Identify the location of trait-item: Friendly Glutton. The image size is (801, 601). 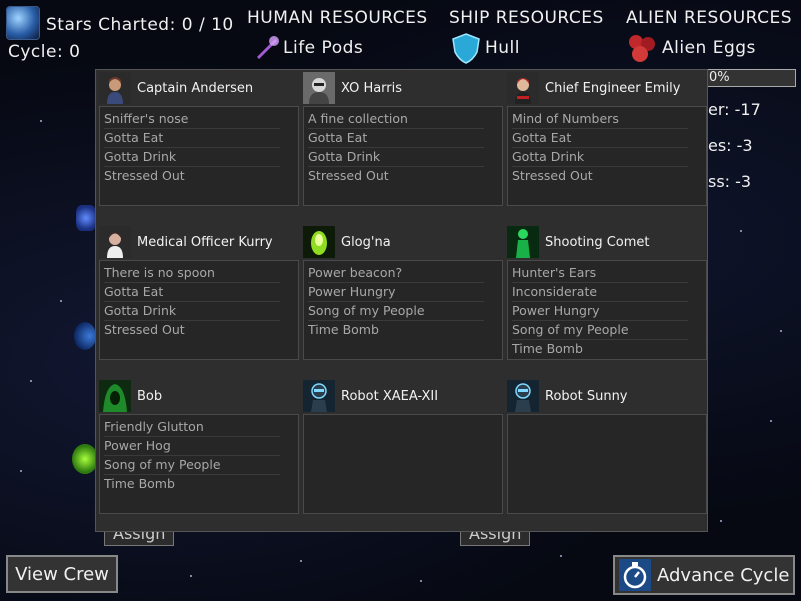
(192, 427).